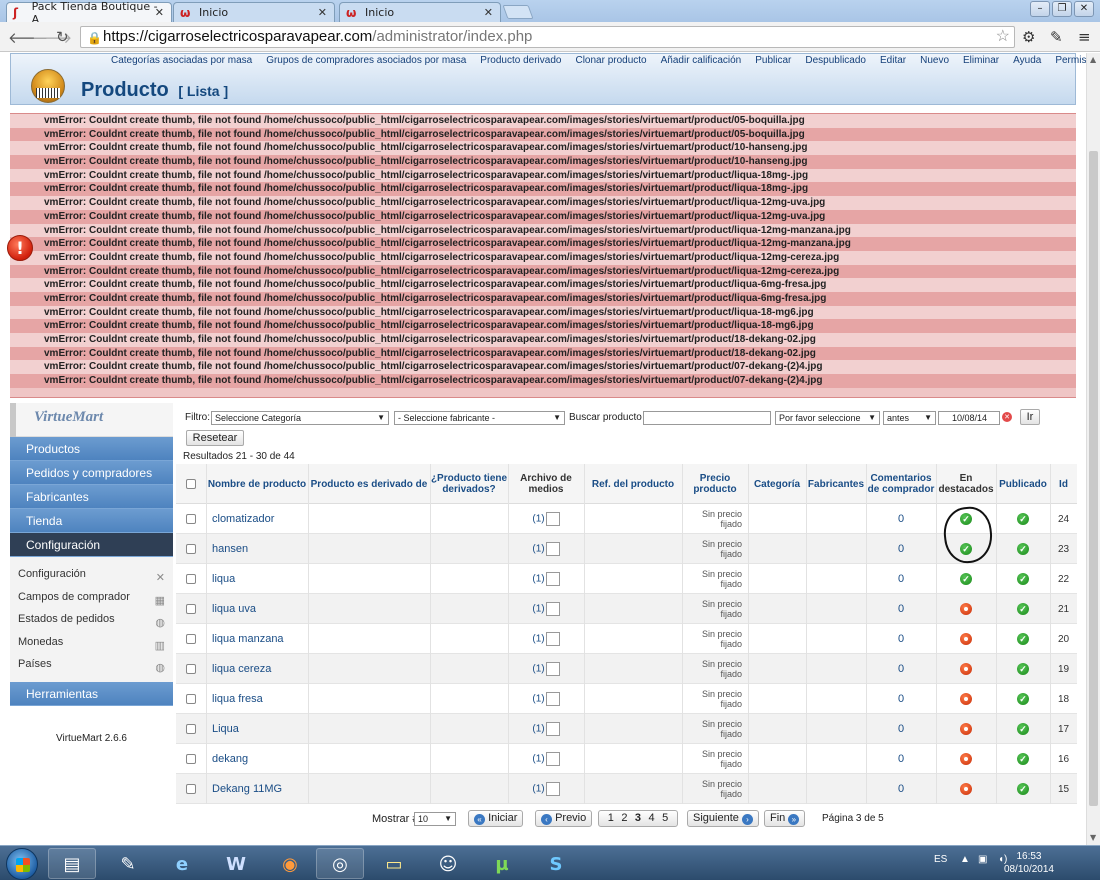  I want to click on tray-arrow-icon: ▲, so click(965, 859).